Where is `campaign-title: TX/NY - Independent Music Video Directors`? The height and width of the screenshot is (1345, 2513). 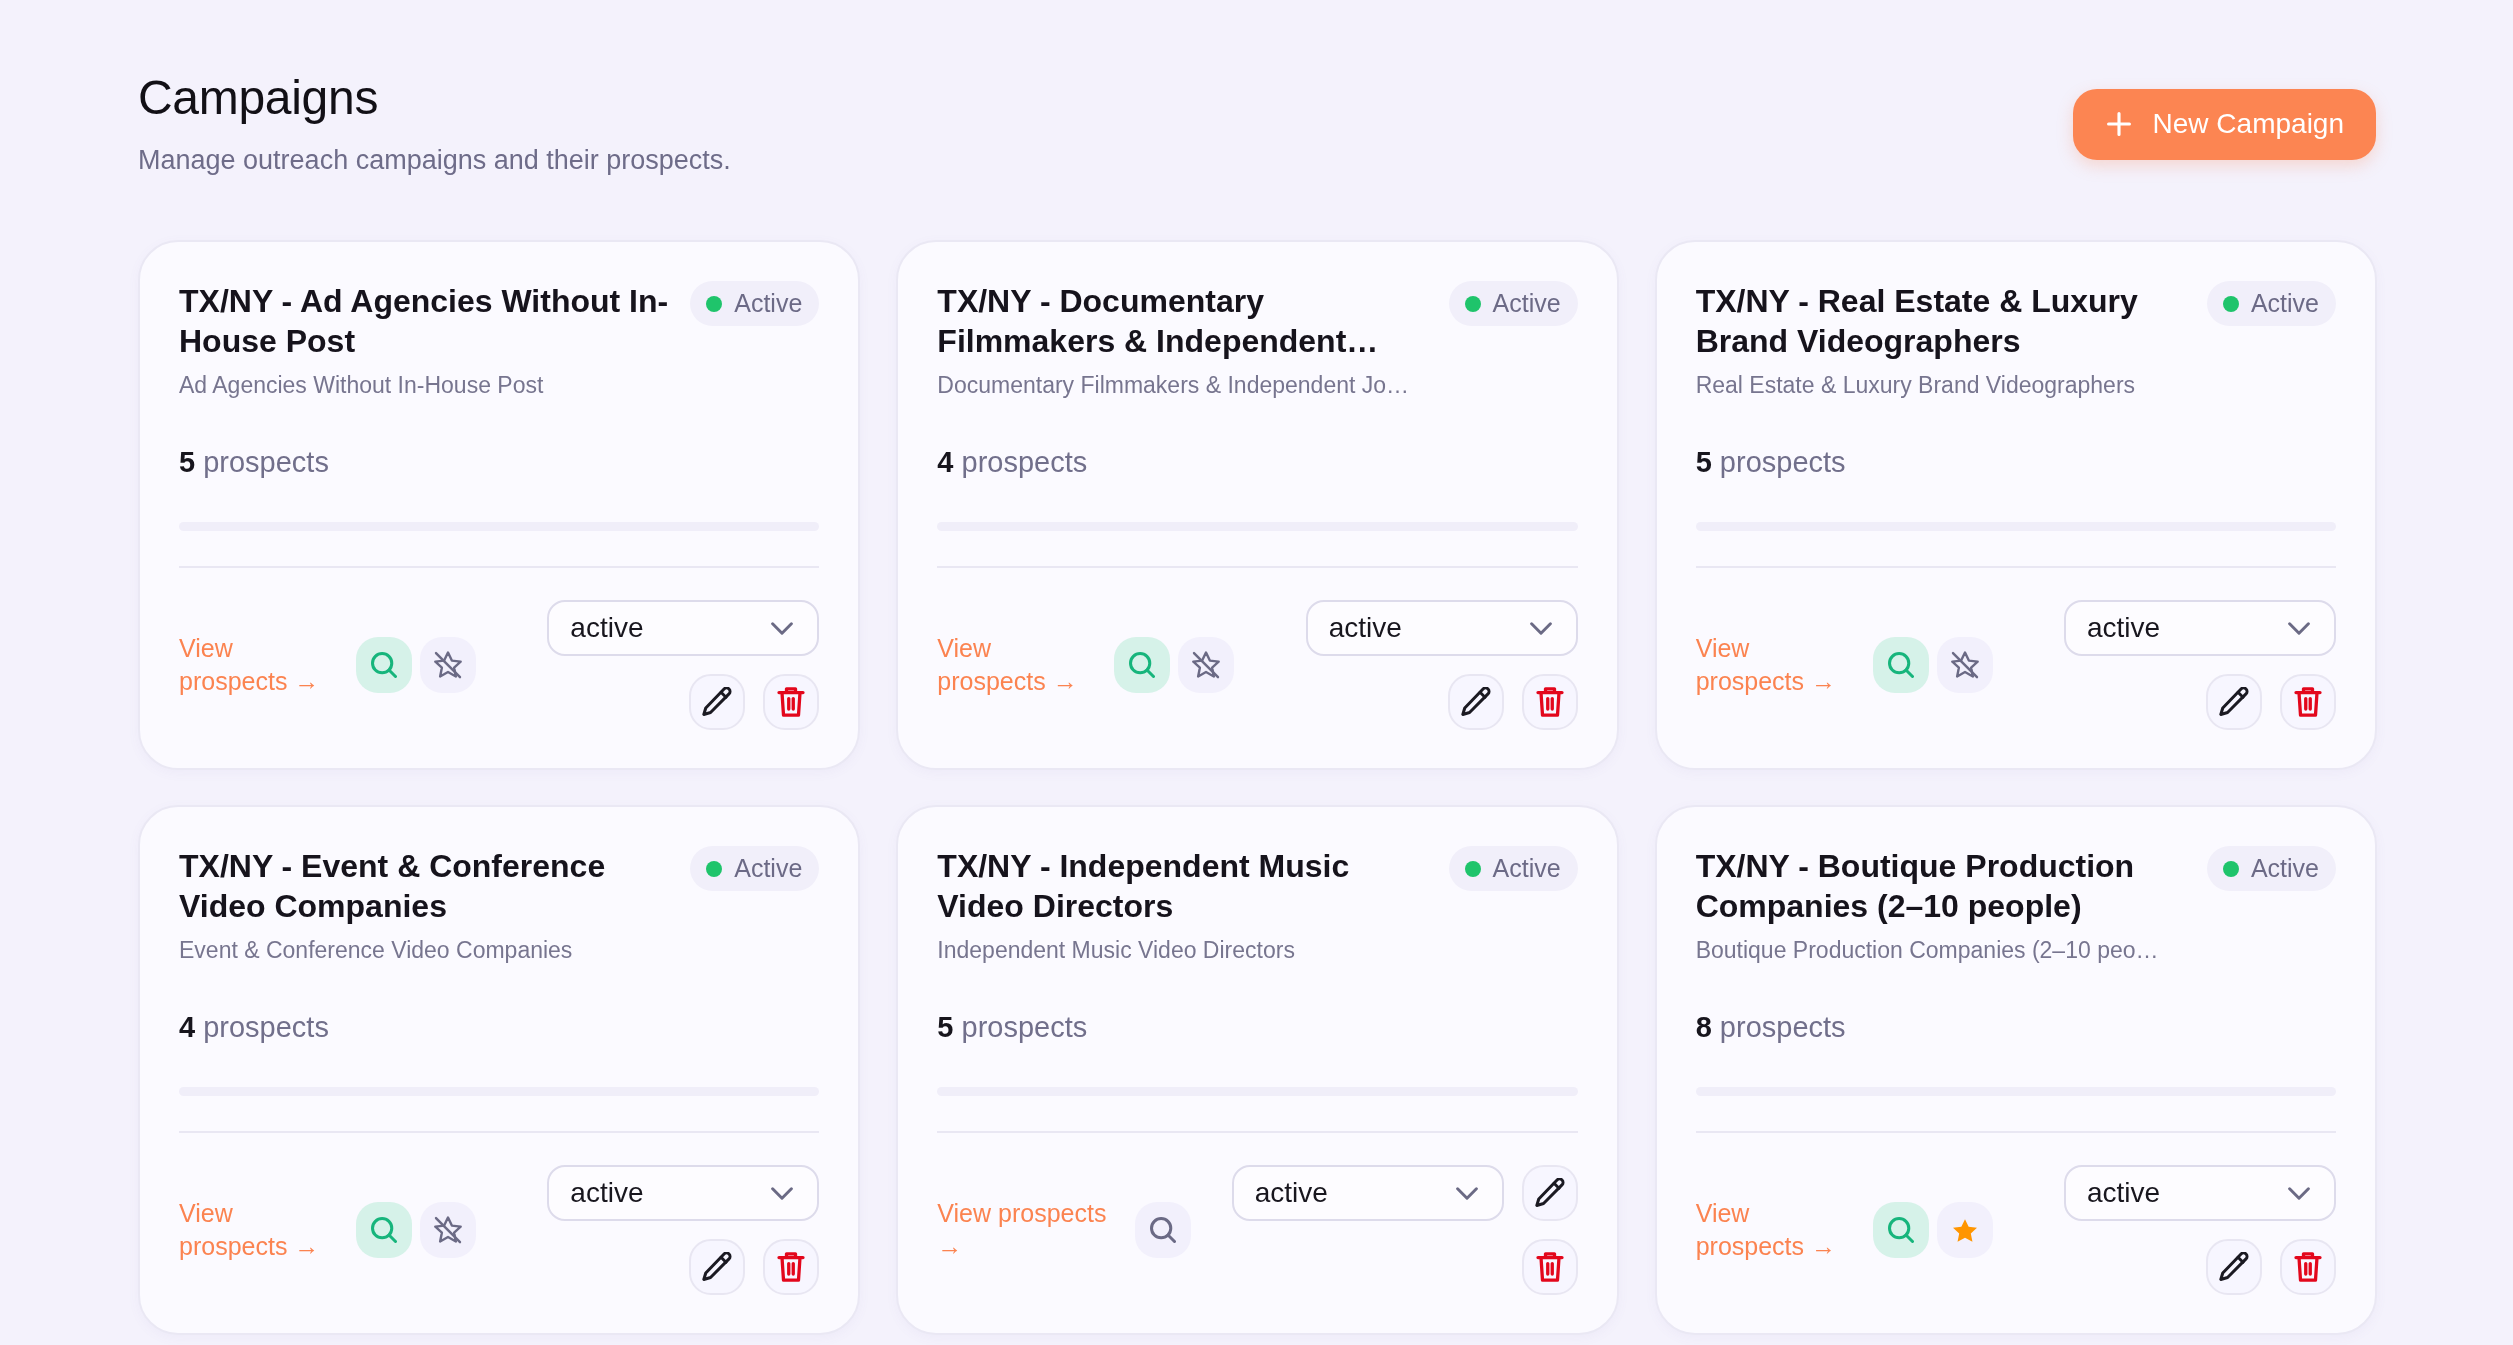
campaign-title: TX/NY - Independent Music Video Directors is located at coordinates (1144, 886).